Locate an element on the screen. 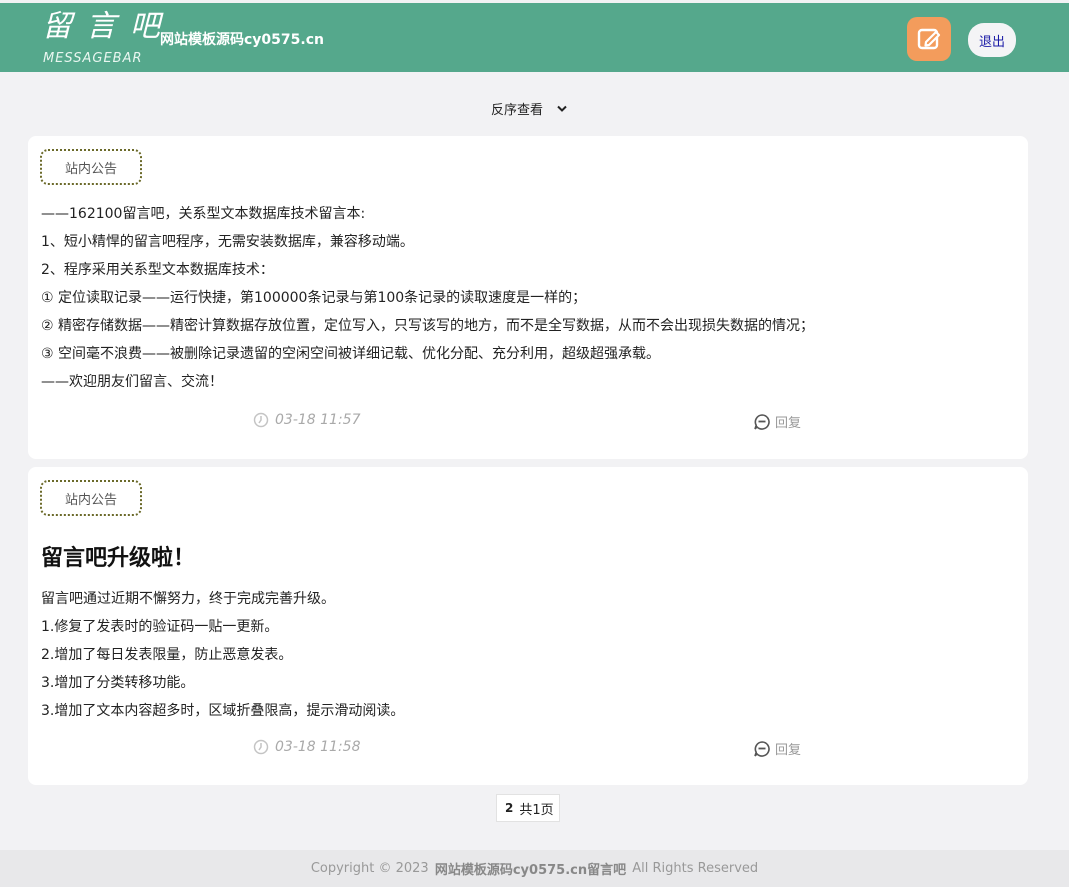 The width and height of the screenshot is (1069, 887). post-title: 留言吧升级啦！ is located at coordinates (118, 558).